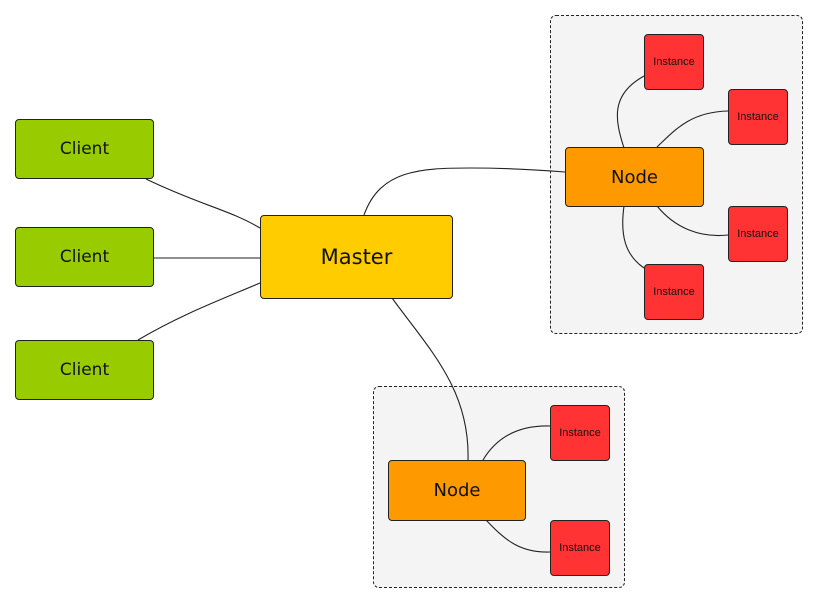 The image size is (818, 605). I want to click on node-box-1: Node, so click(634, 177).